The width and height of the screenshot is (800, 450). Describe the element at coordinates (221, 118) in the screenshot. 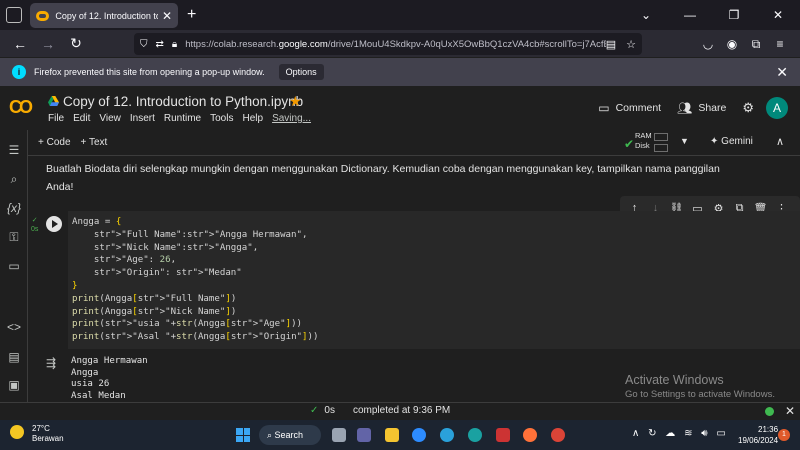

I see `menu-tools: Tools` at that location.